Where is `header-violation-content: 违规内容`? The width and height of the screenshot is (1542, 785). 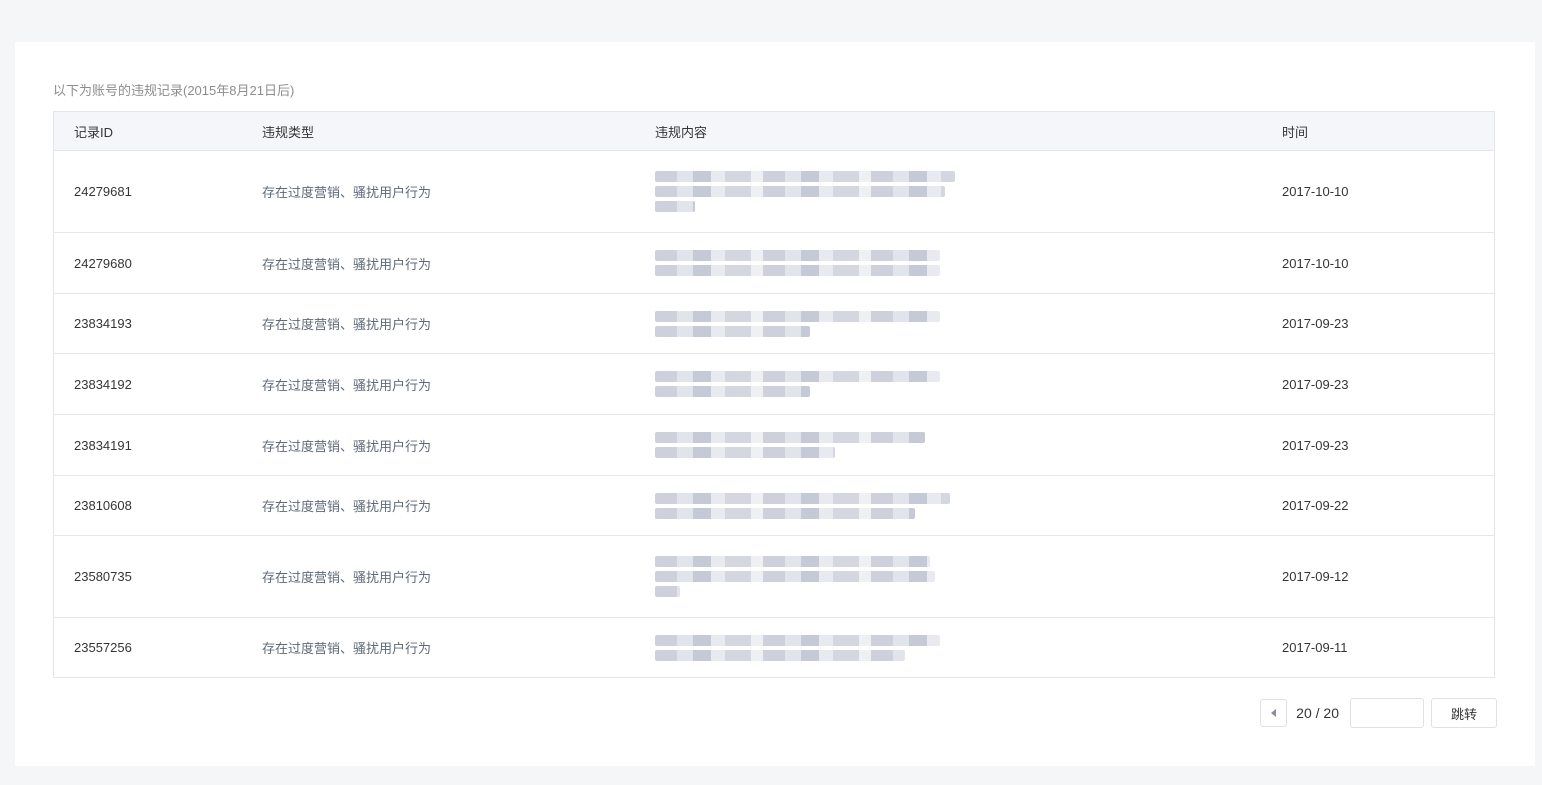 header-violation-content: 违规内容 is located at coordinates (968, 131).